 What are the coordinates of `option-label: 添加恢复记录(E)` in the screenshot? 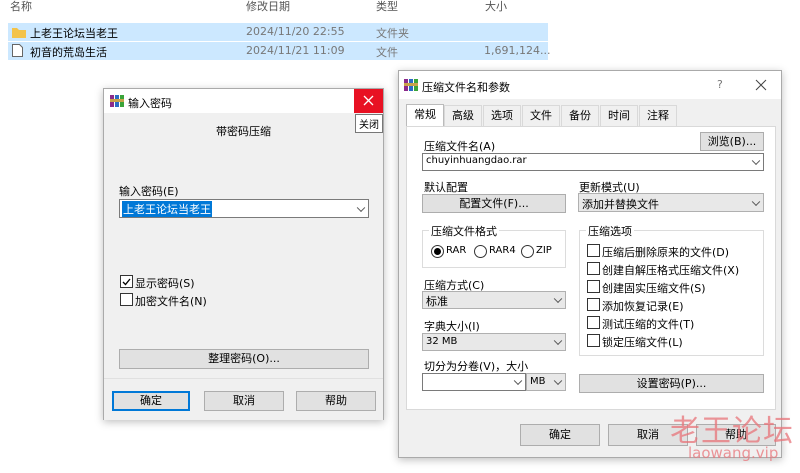 It's located at (643, 306).